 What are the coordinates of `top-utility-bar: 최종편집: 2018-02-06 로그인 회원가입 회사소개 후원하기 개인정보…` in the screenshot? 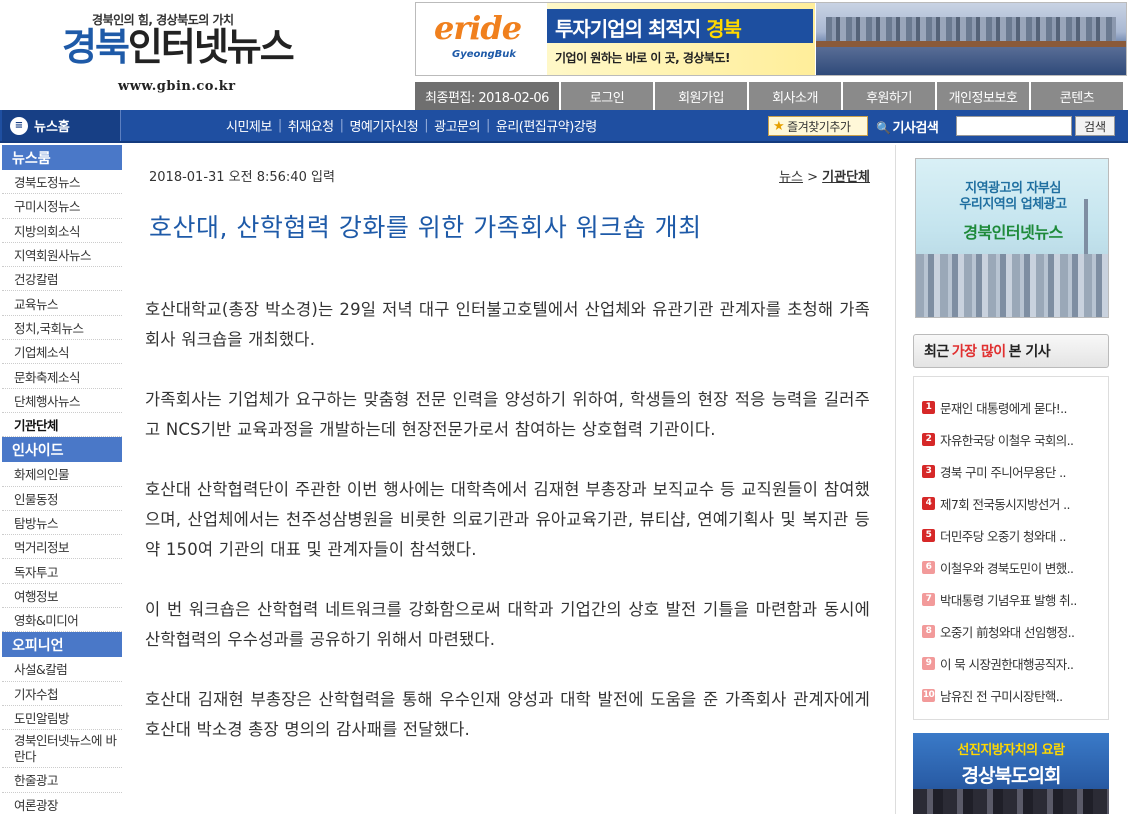 It's located at (771, 96).